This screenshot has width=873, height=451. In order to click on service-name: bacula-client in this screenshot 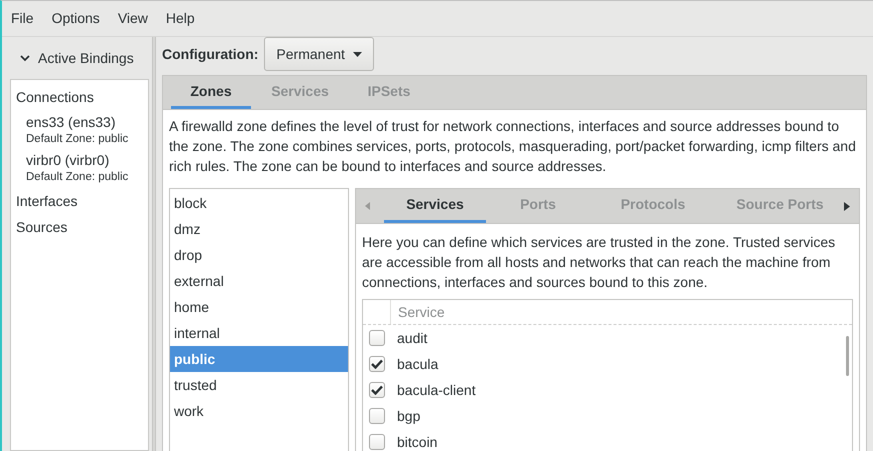, I will do `click(436, 390)`.